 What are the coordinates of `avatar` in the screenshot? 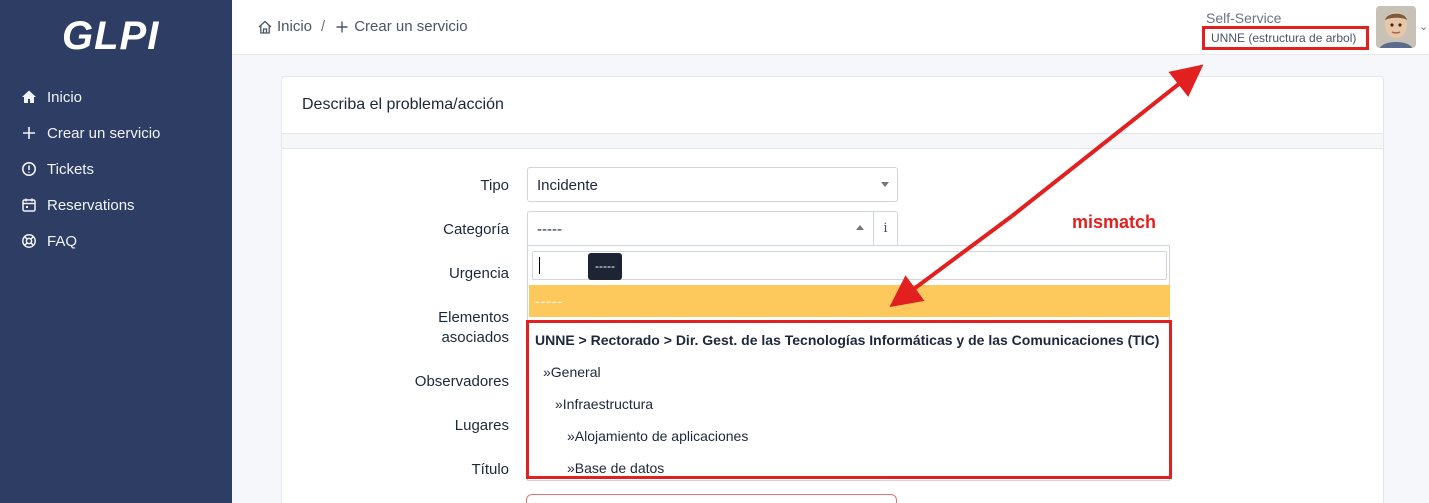 It's located at (1396, 27).